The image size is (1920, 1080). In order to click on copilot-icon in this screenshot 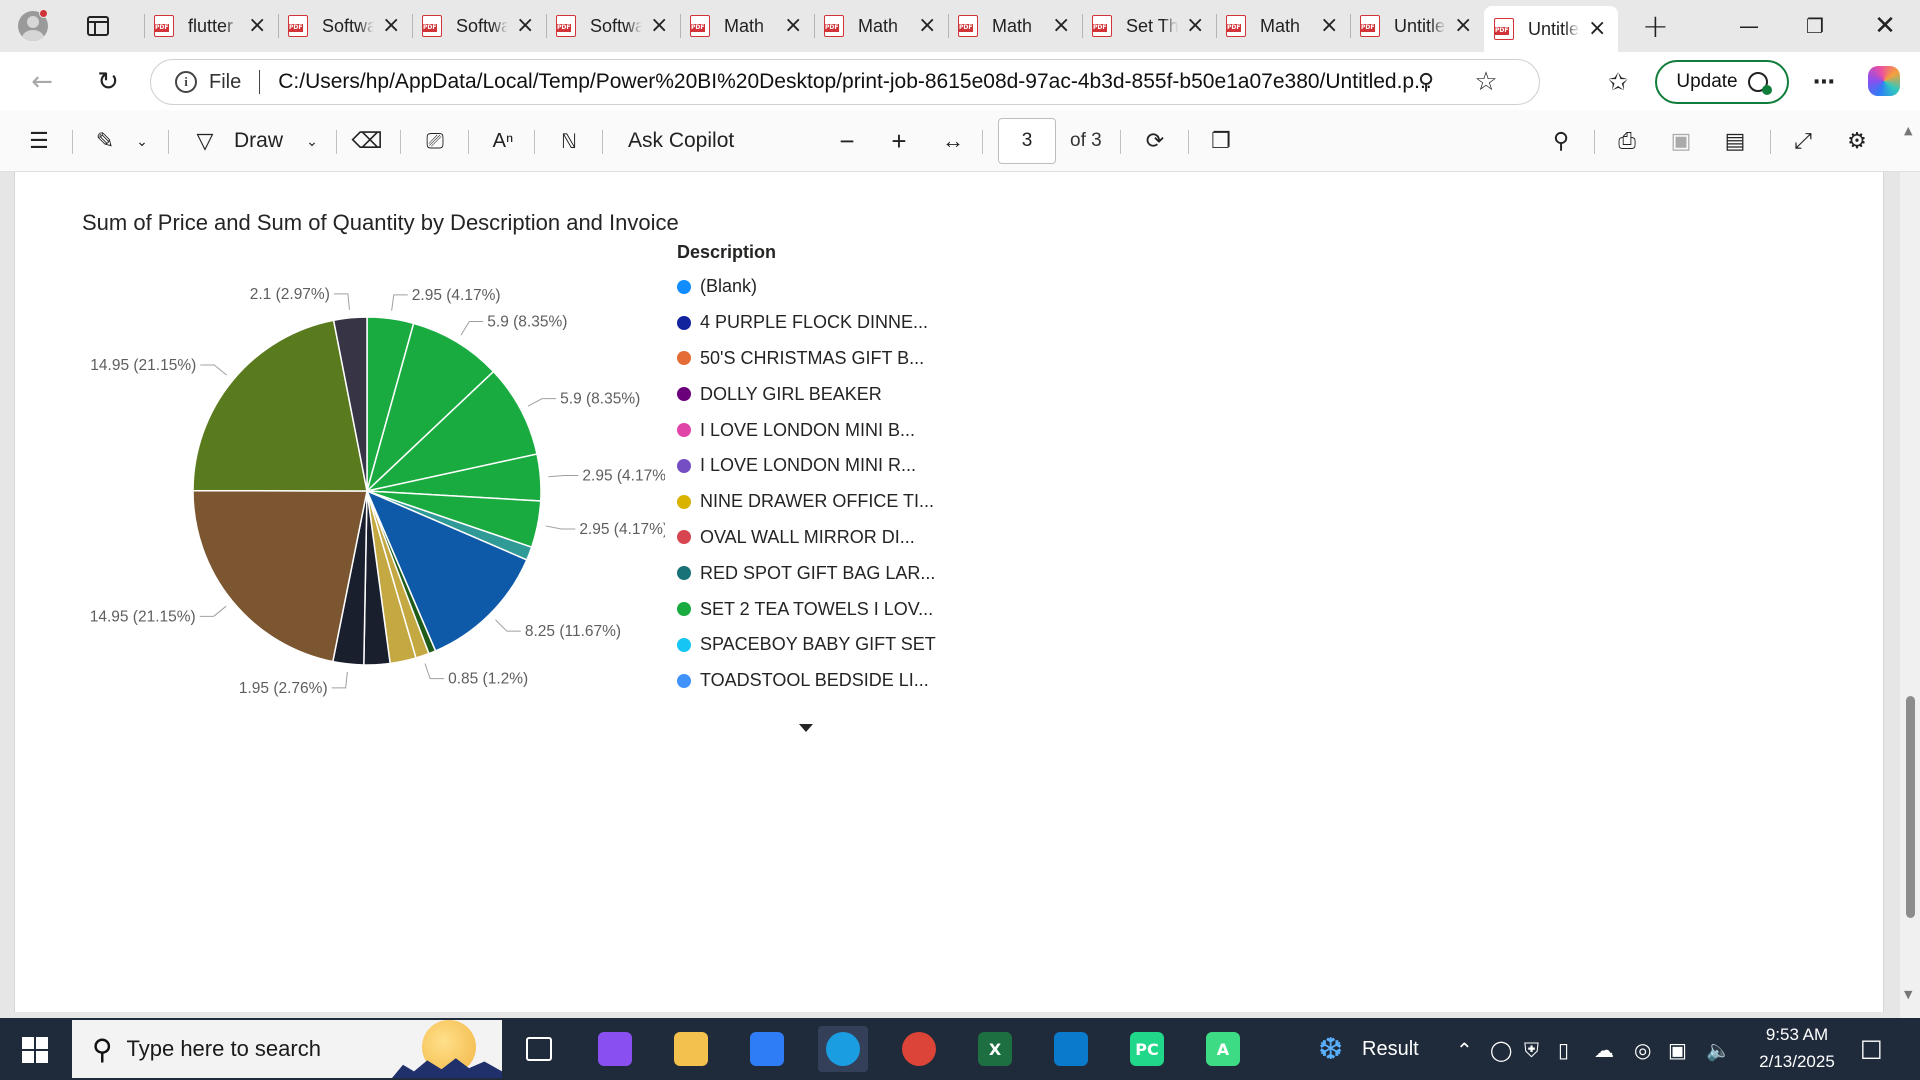, I will do `click(1884, 81)`.